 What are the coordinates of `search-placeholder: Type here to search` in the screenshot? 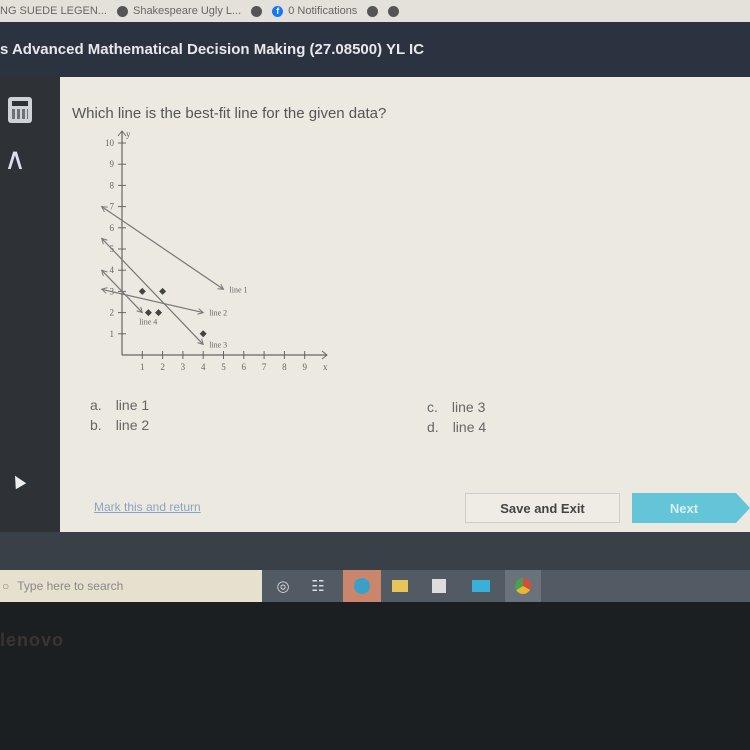 It's located at (70, 586).